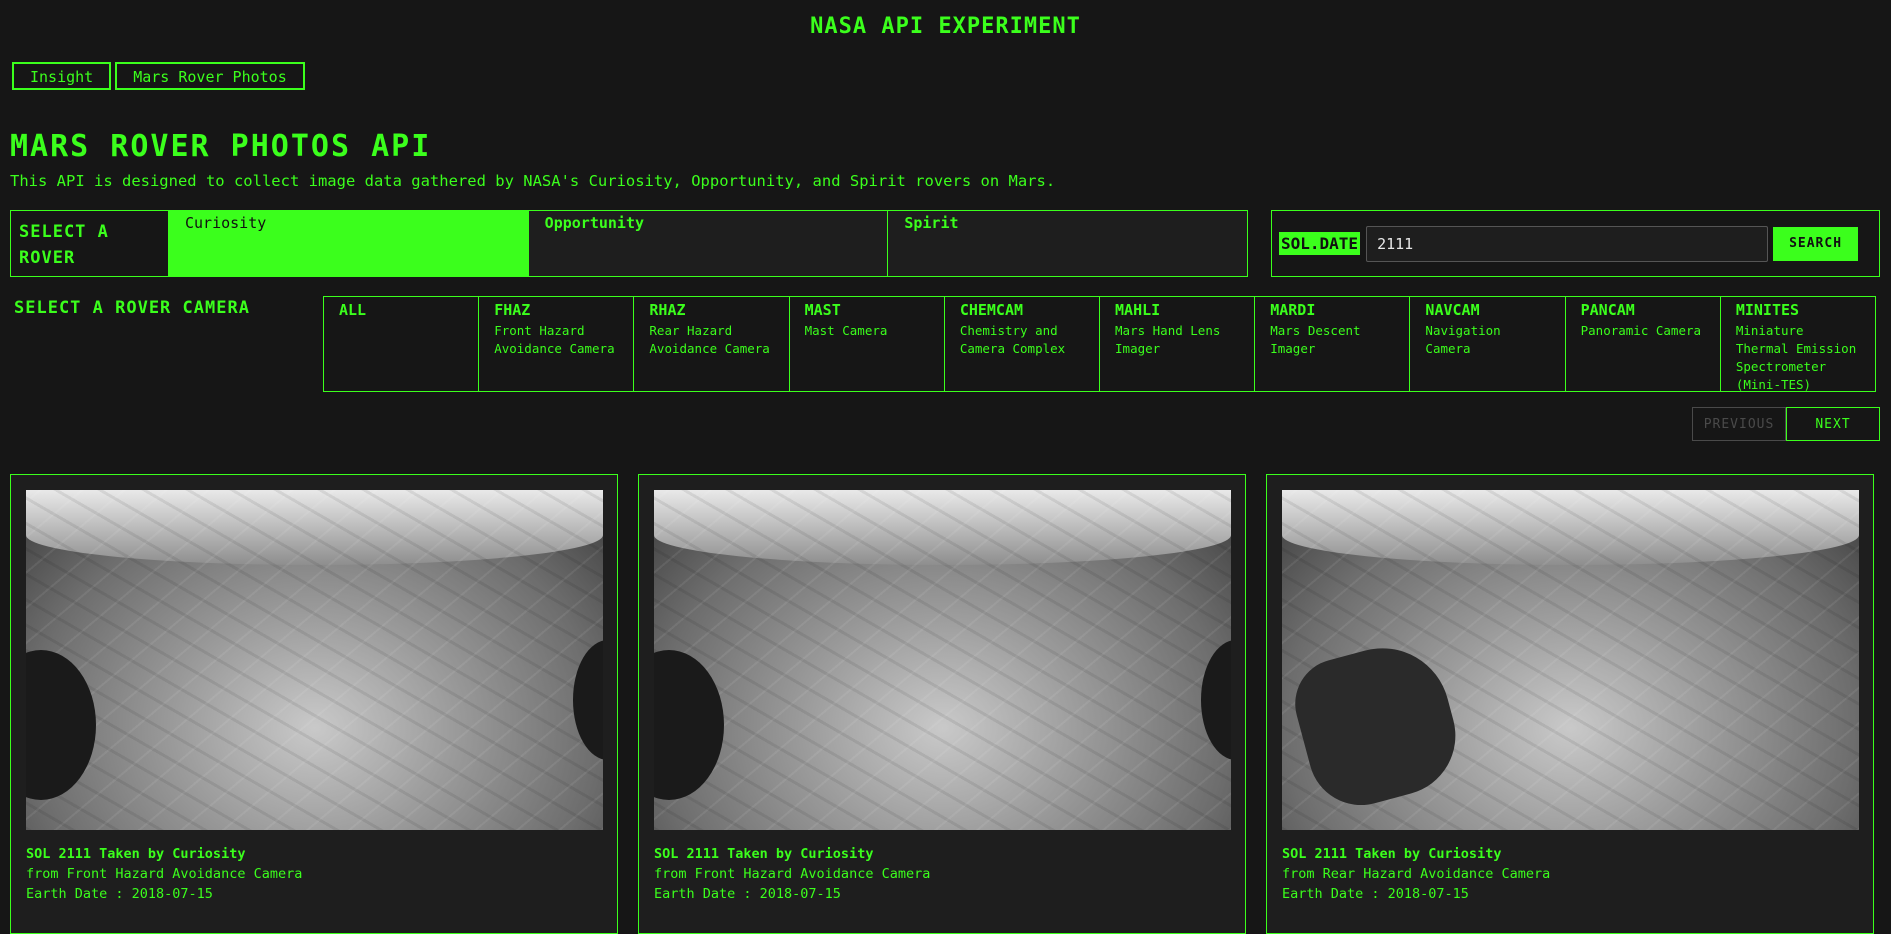 Image resolution: width=1891 pixels, height=934 pixels. Describe the element at coordinates (1416, 874) in the screenshot. I see `photo-camera: from Rear Hazard Avoidance Camera` at that location.